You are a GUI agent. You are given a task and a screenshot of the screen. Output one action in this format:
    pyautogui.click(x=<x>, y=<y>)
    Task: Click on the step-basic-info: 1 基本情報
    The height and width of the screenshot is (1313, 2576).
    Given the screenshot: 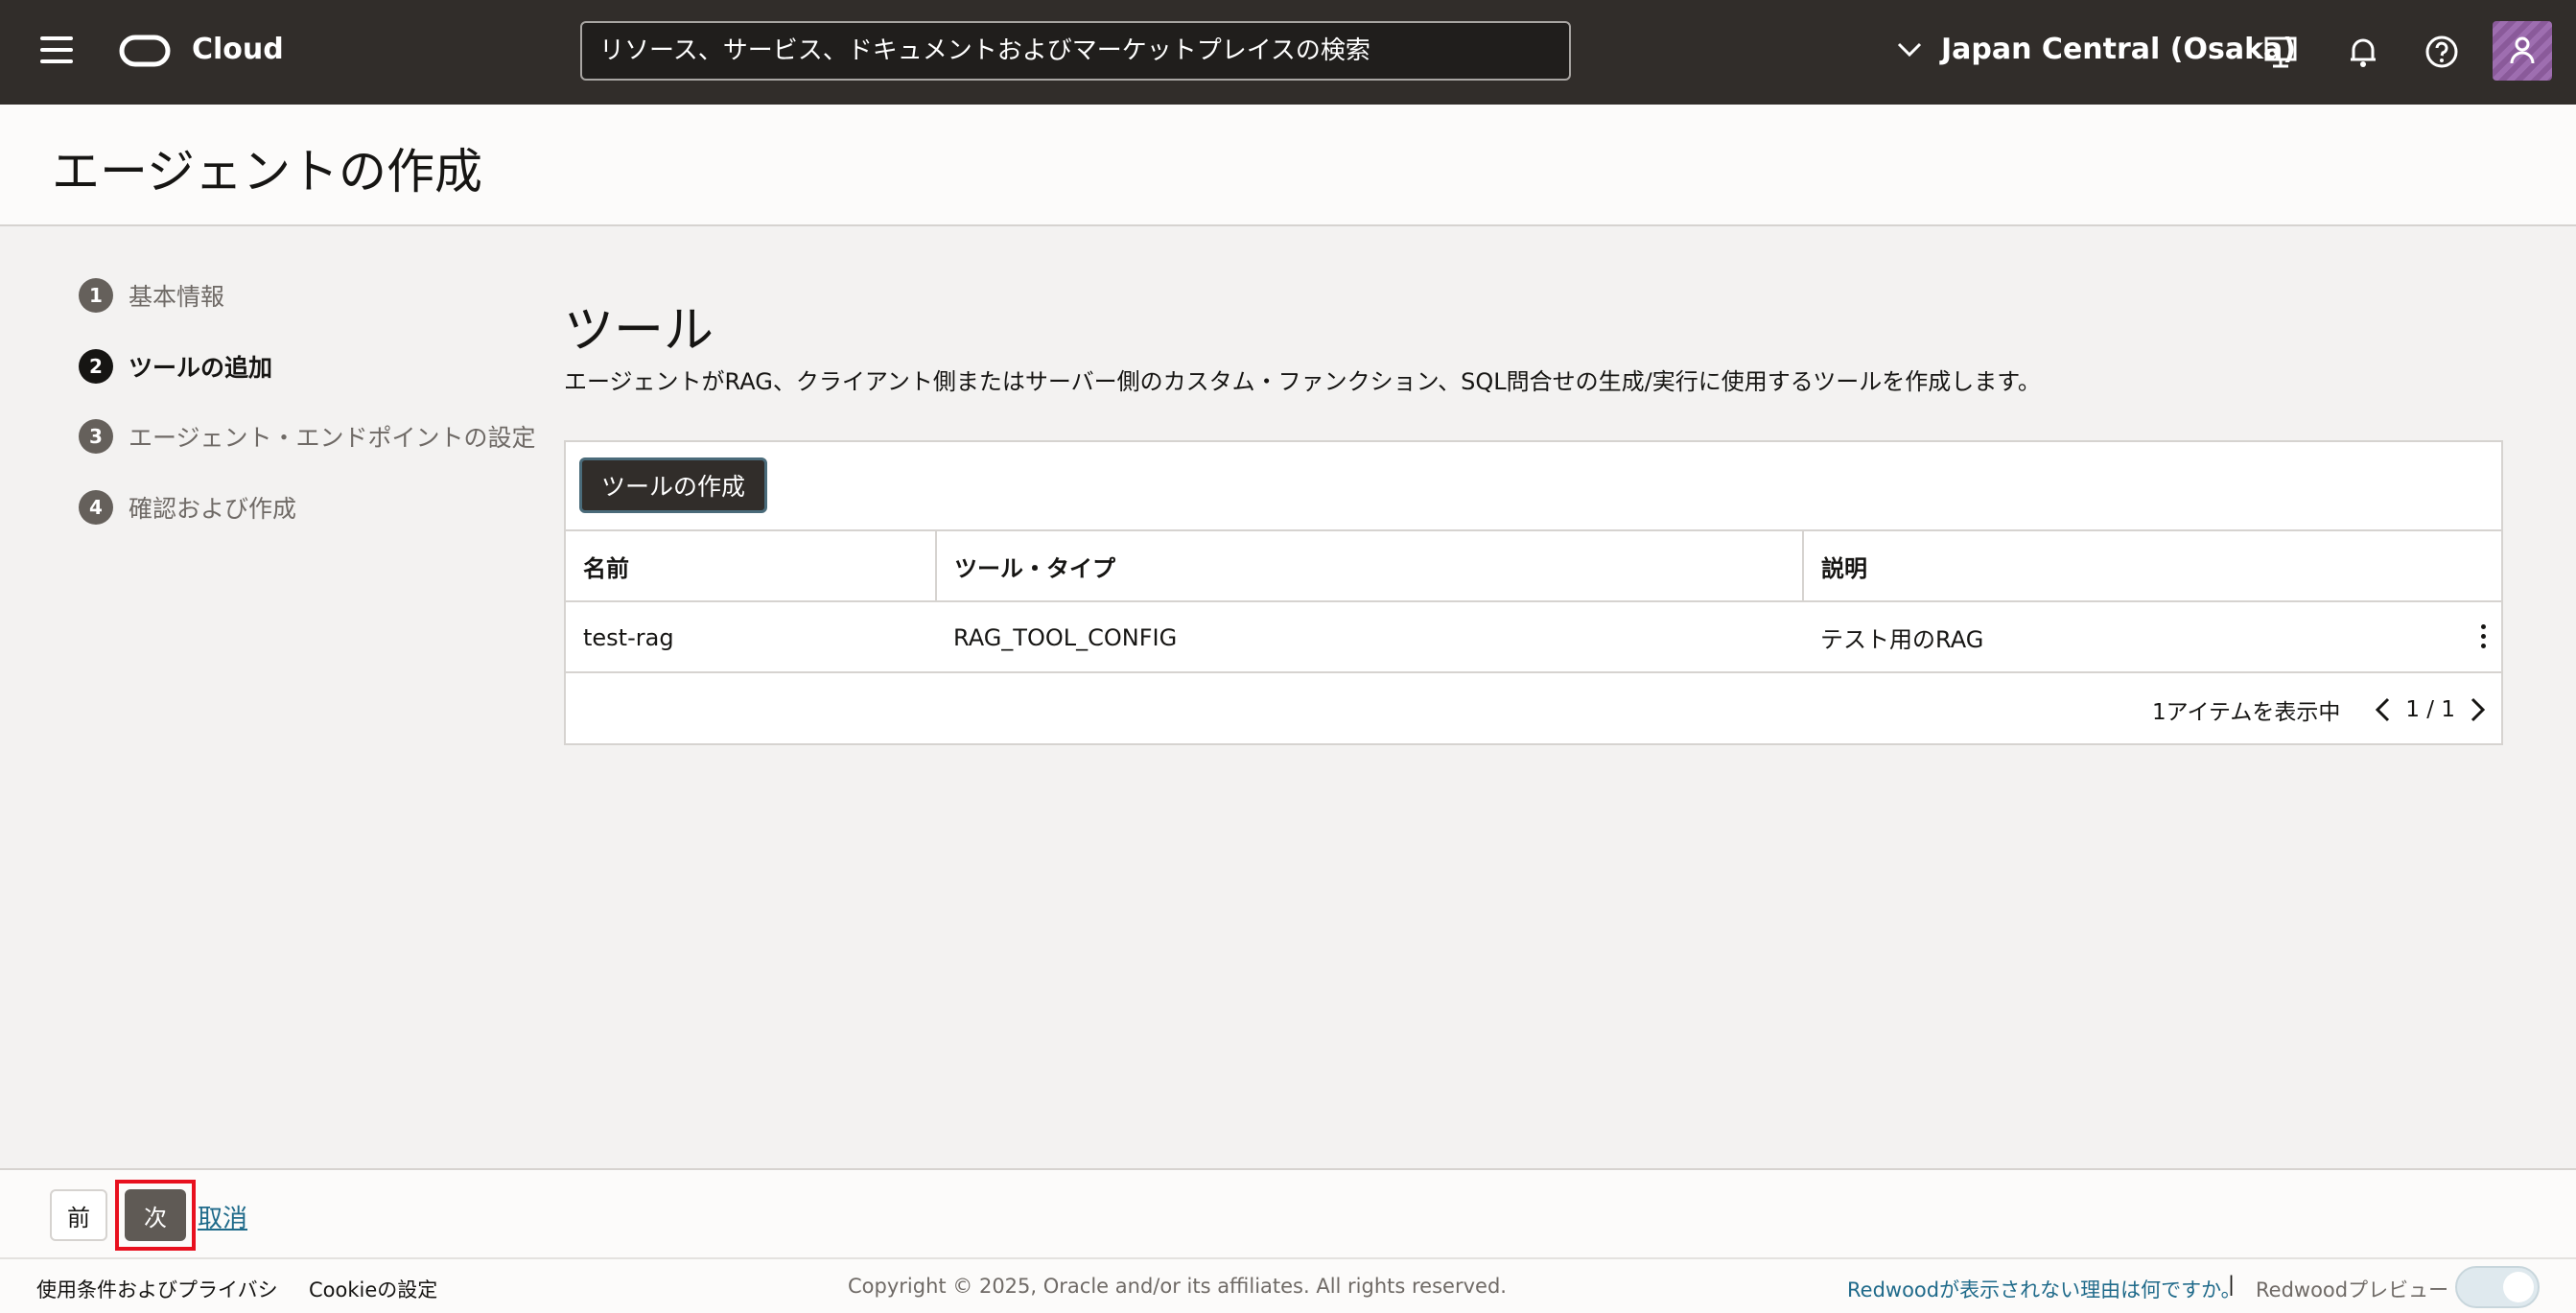 What is the action you would take?
    pyautogui.click(x=151, y=295)
    